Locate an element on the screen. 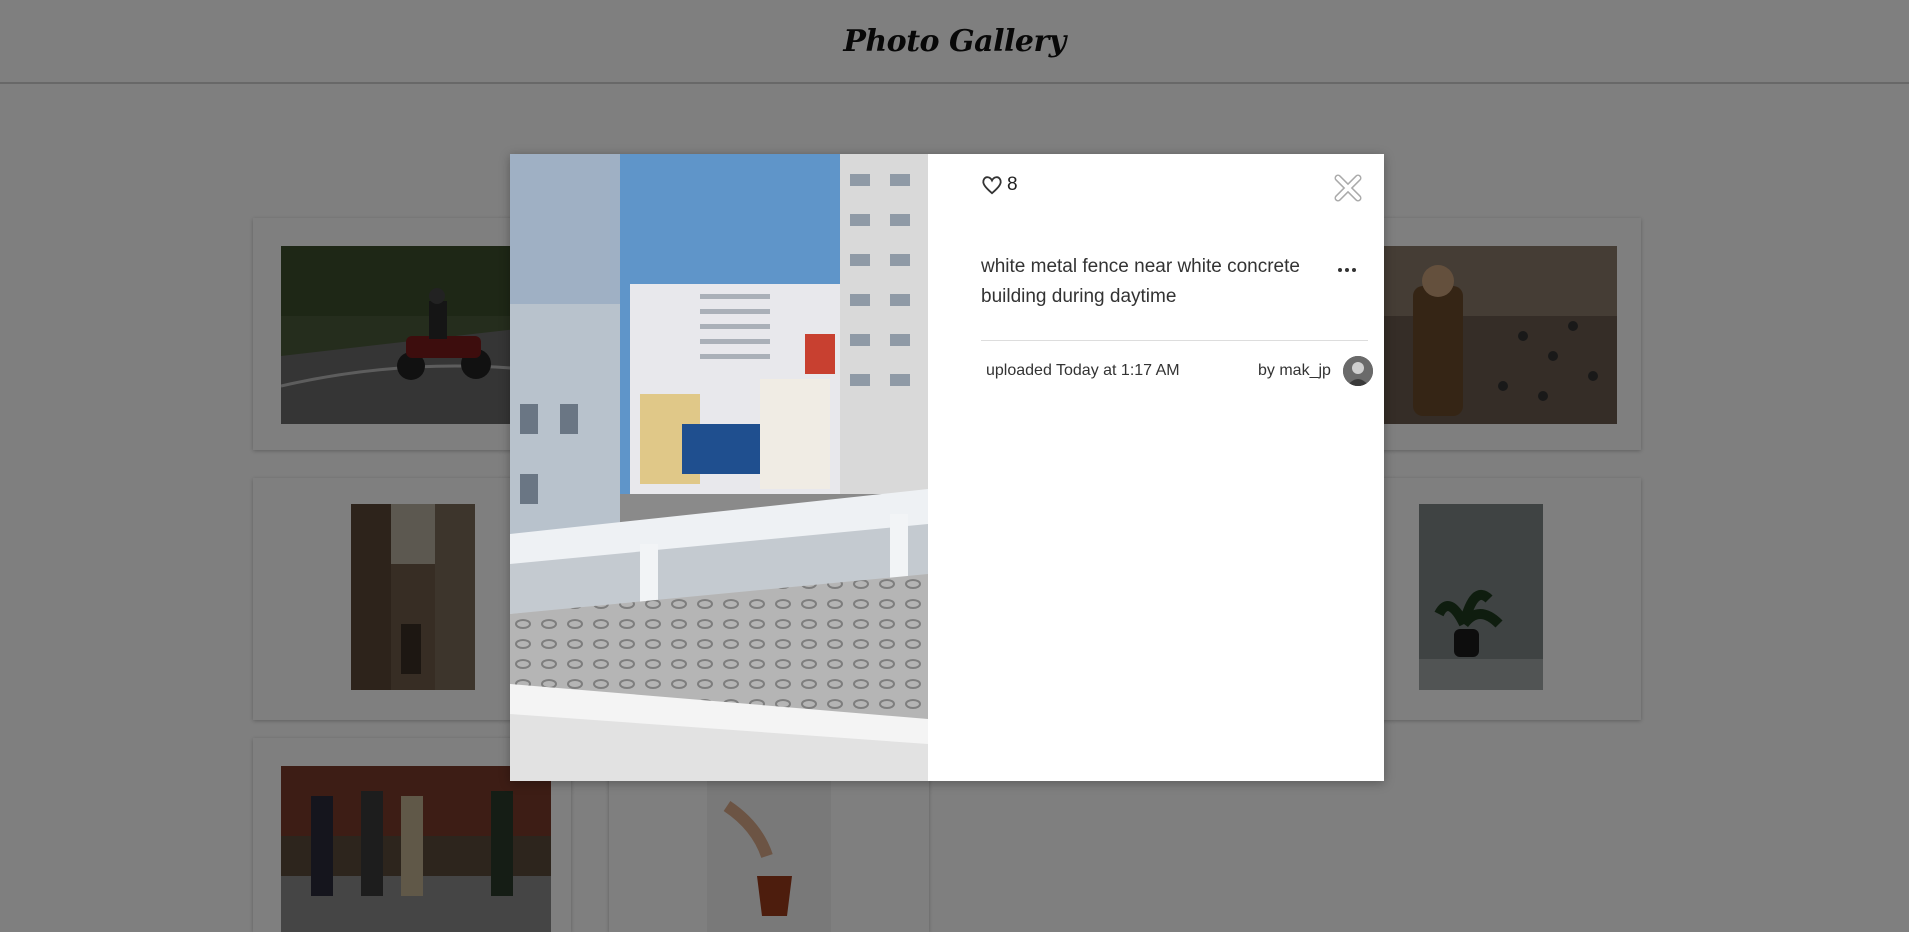  more-dots-icon is located at coordinates (1340, 270).